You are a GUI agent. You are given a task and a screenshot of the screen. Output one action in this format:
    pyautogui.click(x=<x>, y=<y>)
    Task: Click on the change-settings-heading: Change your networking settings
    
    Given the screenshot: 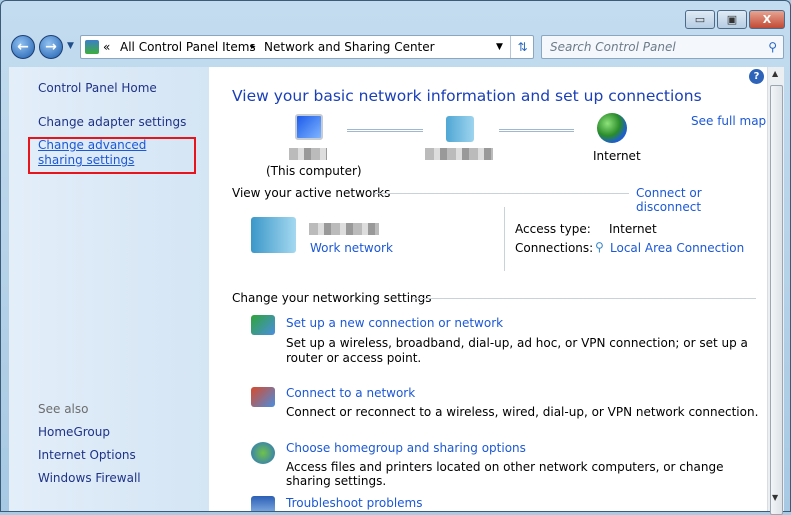 What is the action you would take?
    pyautogui.click(x=332, y=298)
    